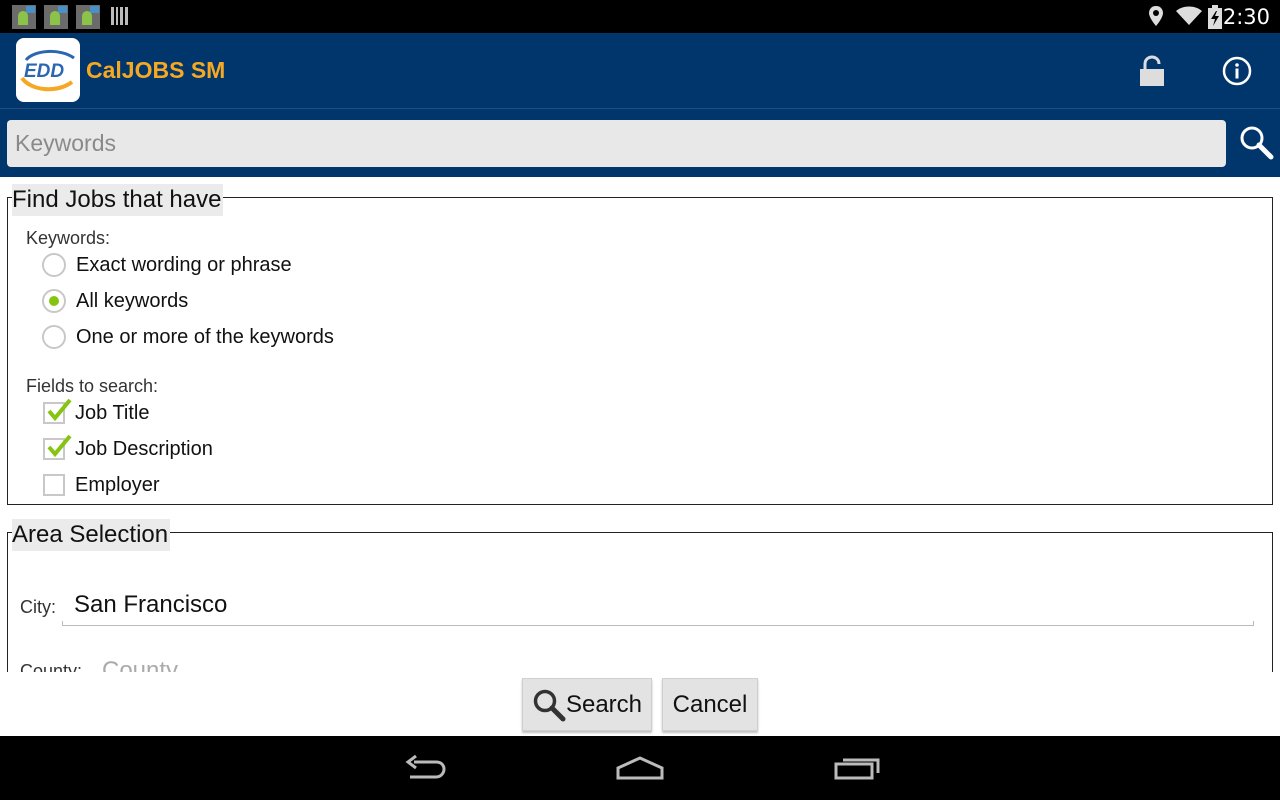 The height and width of the screenshot is (800, 1280). Describe the element at coordinates (68, 238) in the screenshot. I see `keywords-label: Keywords:` at that location.